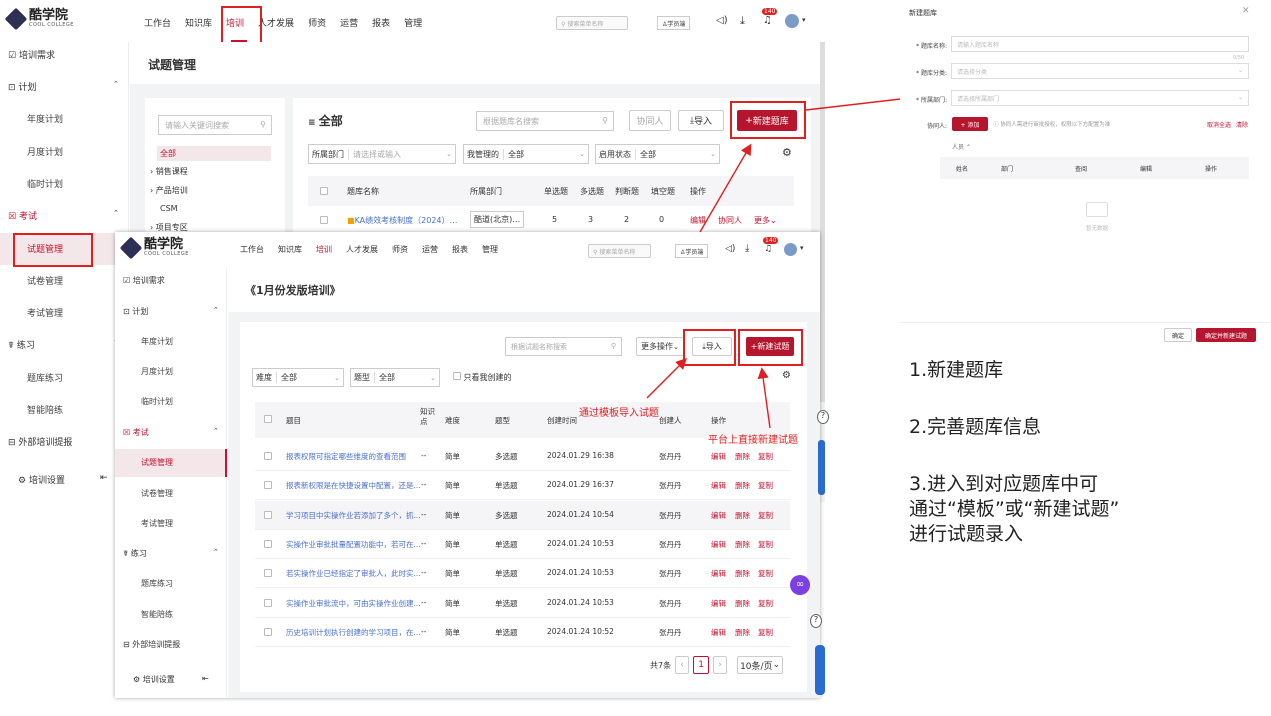 This screenshot has width=1271, height=716. I want to click on people-label: 人员 ⌃, so click(961, 147).